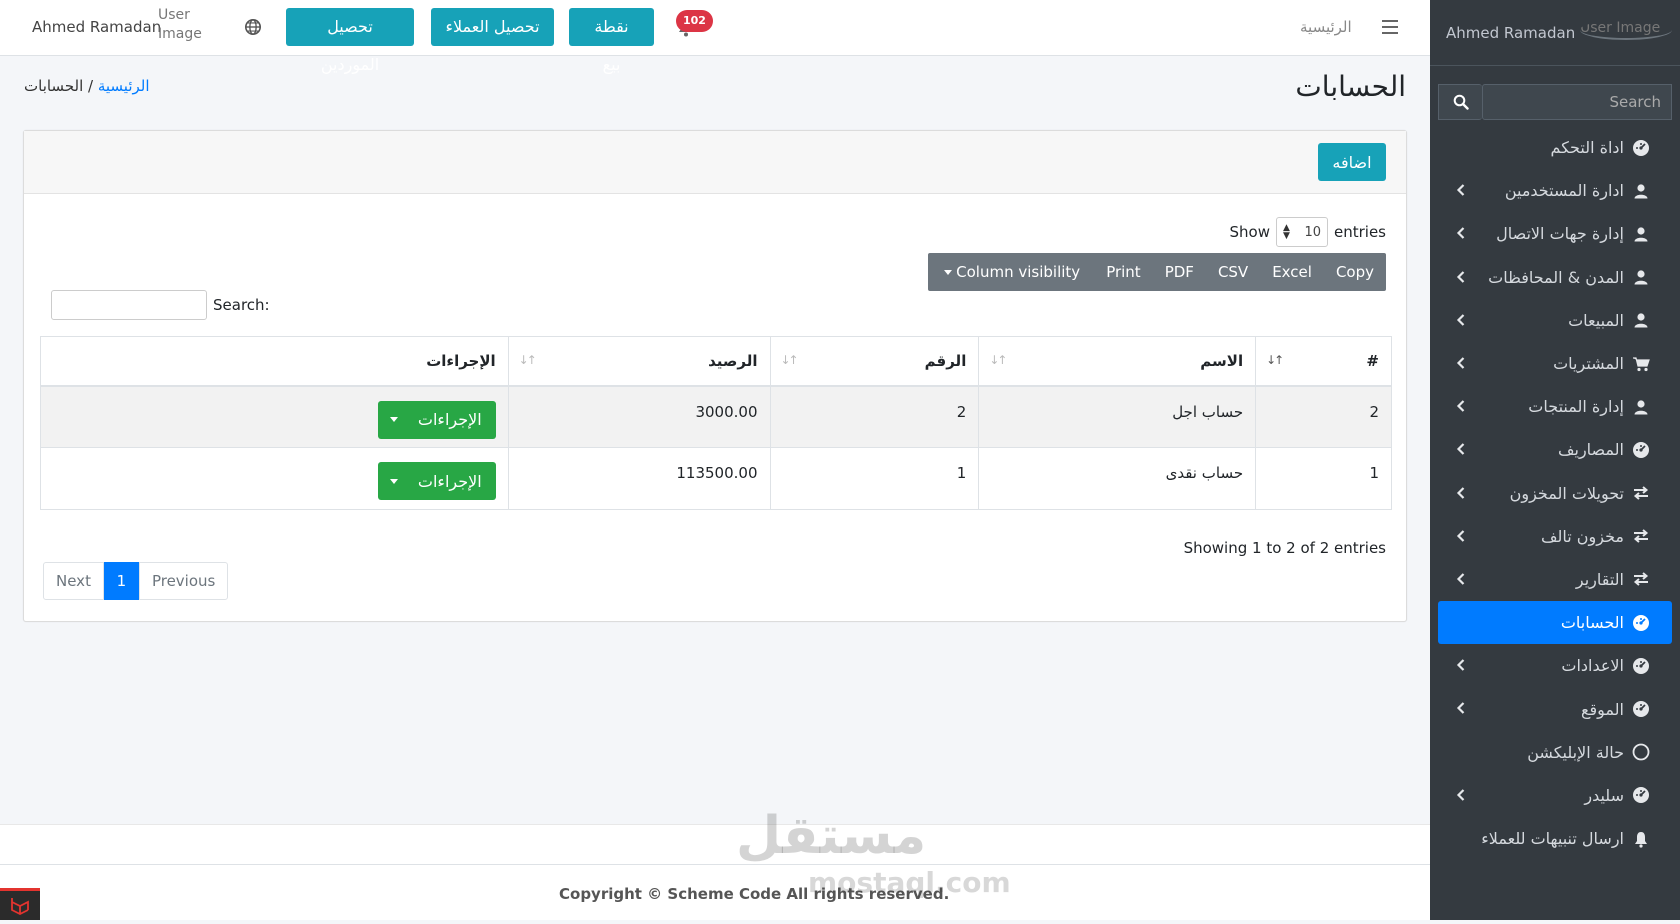 Image resolution: width=1680 pixels, height=924 pixels. What do you see at coordinates (1555, 708) in the screenshot?
I see `sidebar-item-13: الموقع` at bounding box center [1555, 708].